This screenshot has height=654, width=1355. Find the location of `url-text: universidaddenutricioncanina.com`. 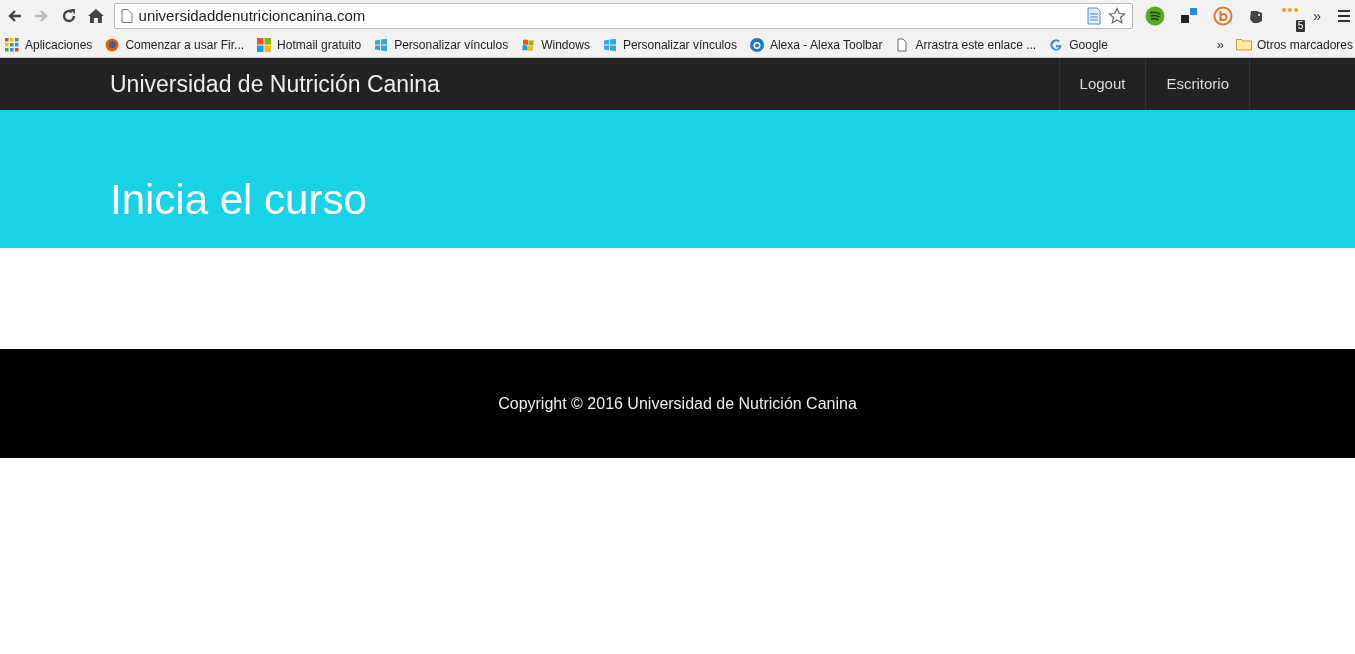

url-text: universidaddenutricioncanina.com is located at coordinates (252, 15).